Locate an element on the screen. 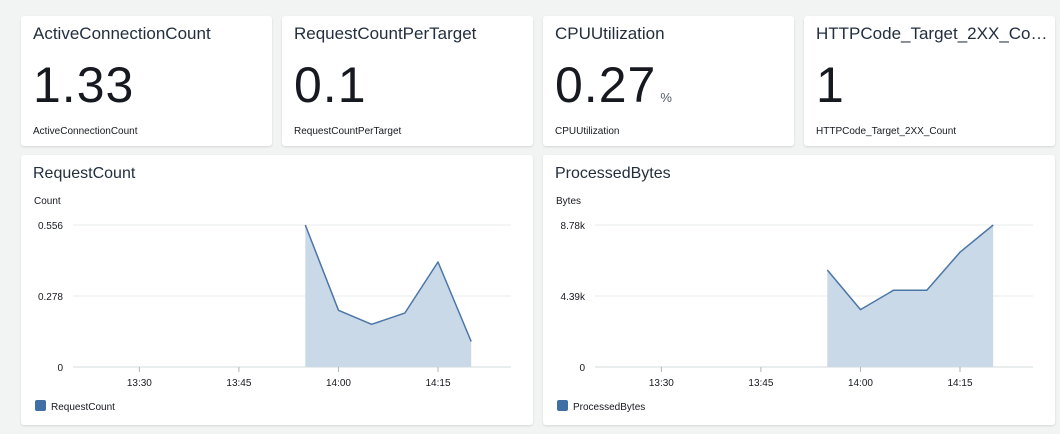 This screenshot has width=1060, height=434. metric-label: ActiveConnectionCount is located at coordinates (85, 131).